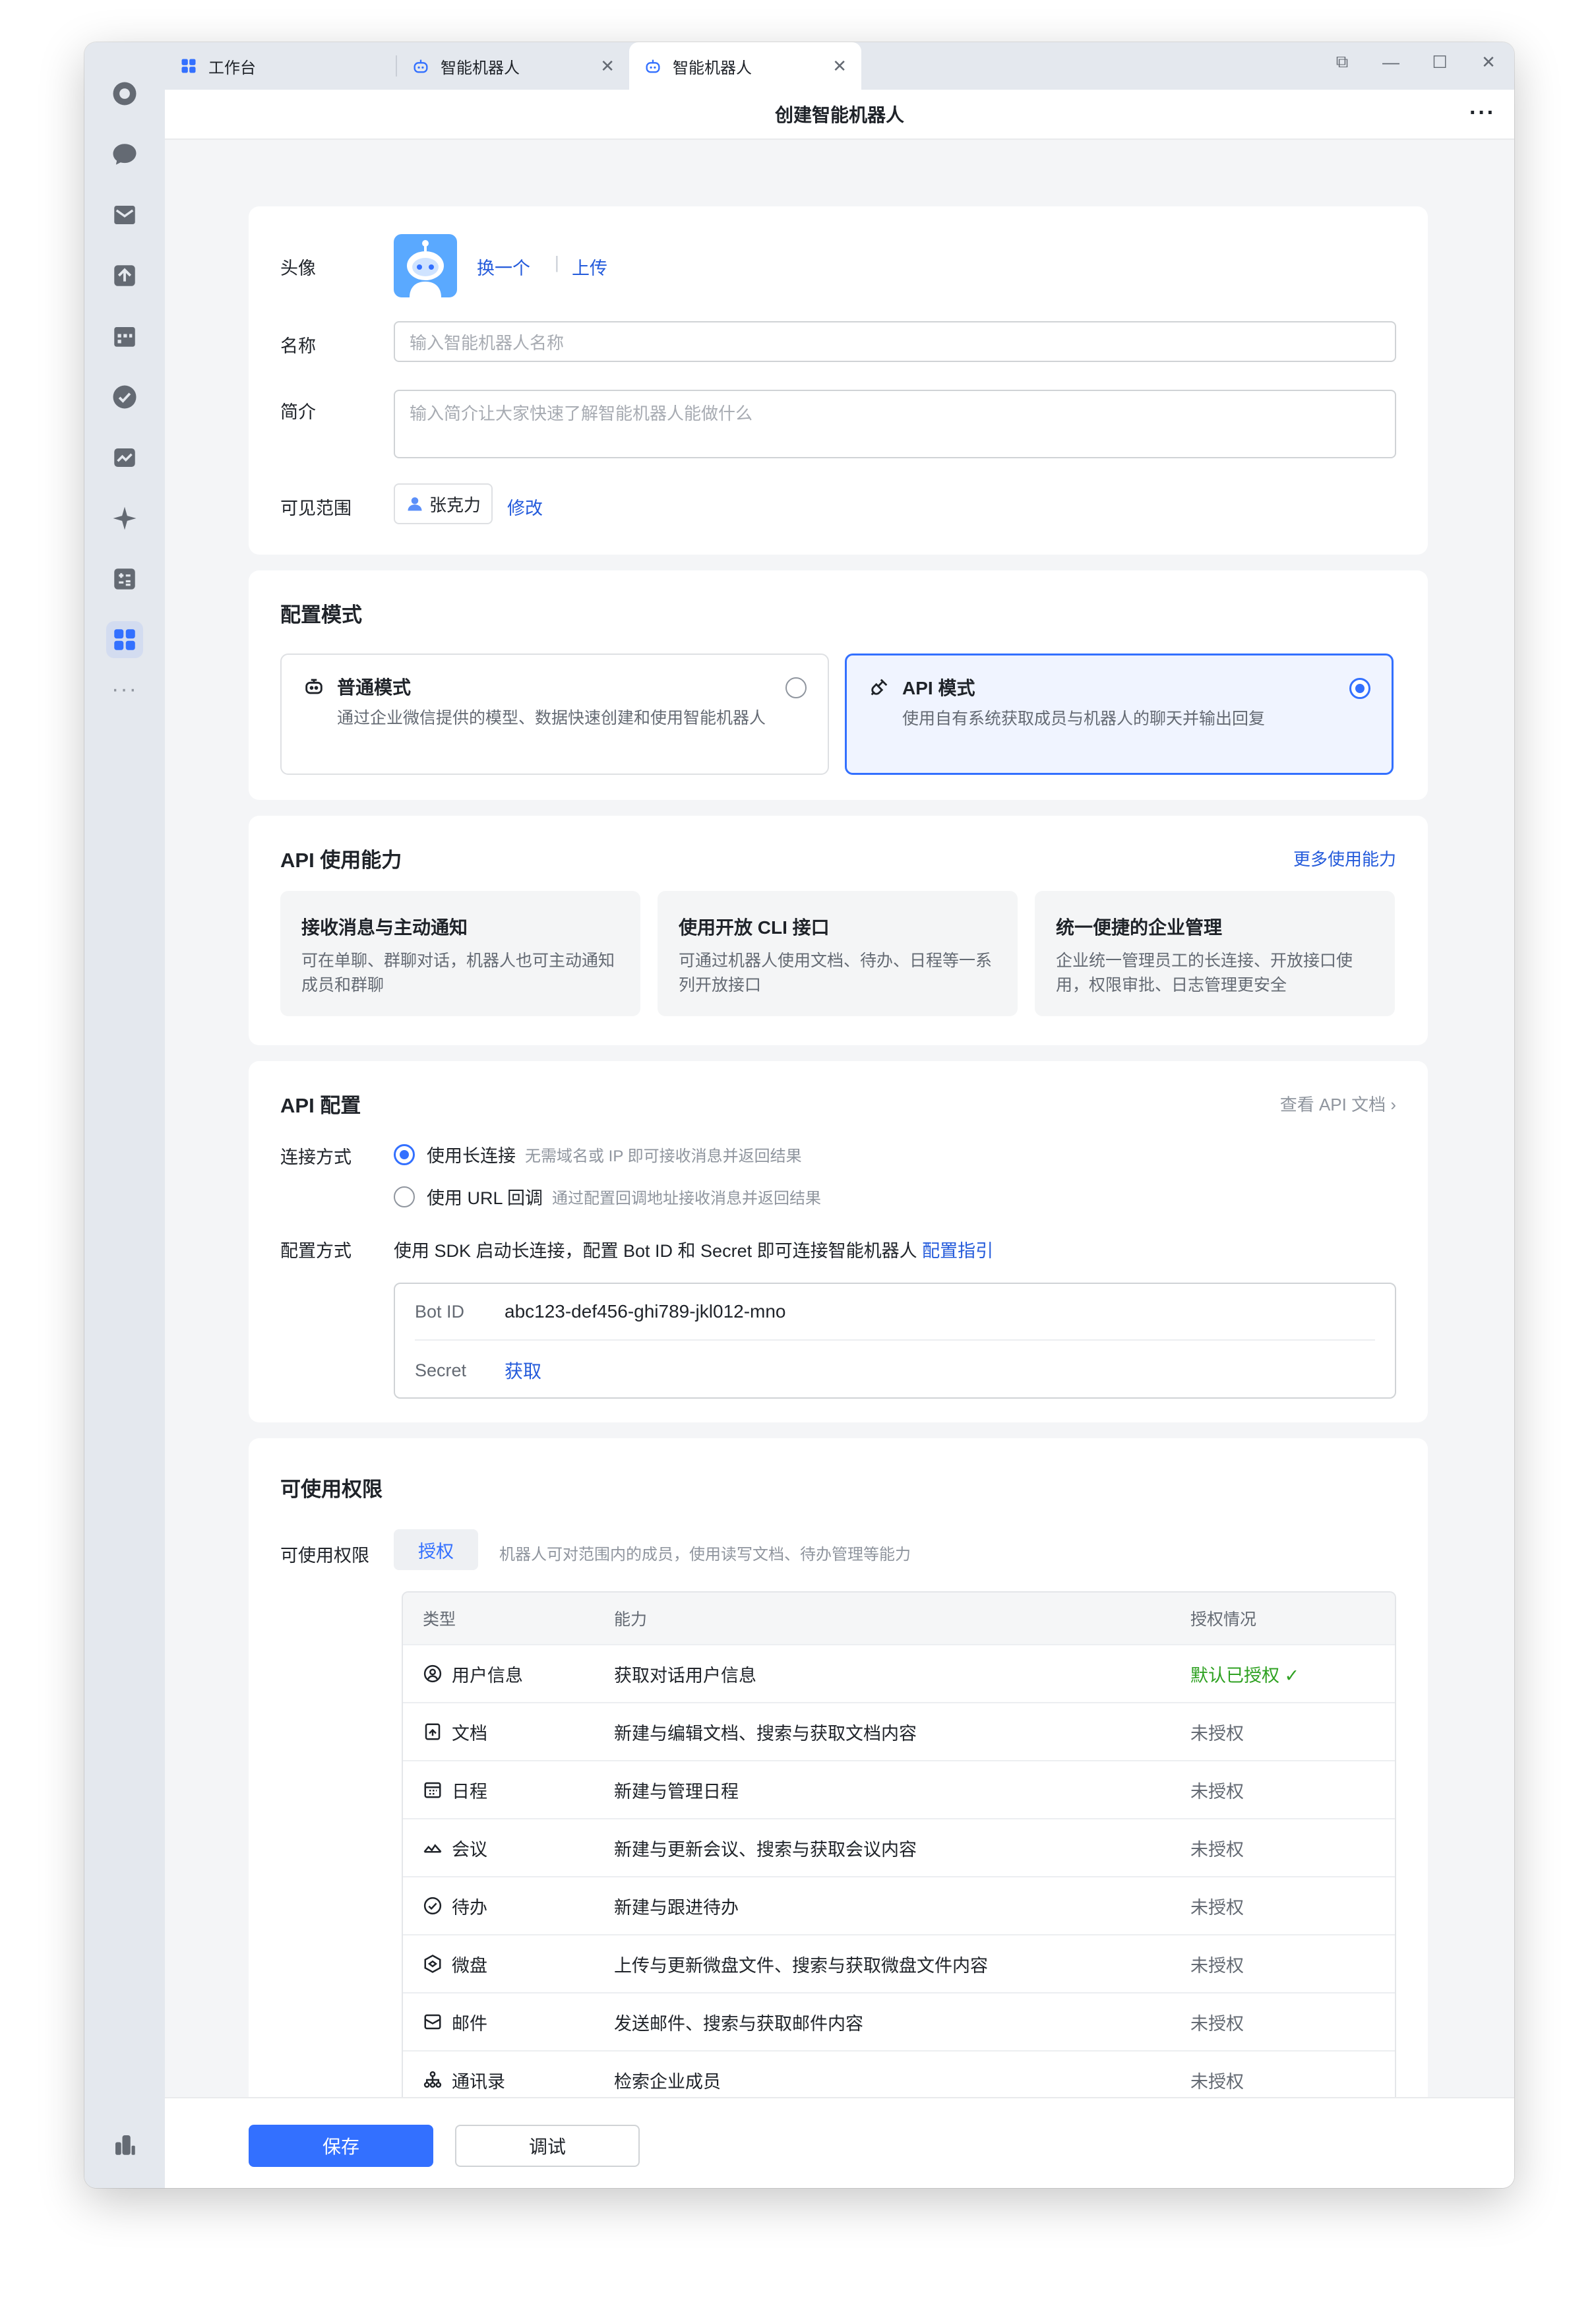  I want to click on tab-robot-1: 智能机器人 ✕, so click(513, 66).